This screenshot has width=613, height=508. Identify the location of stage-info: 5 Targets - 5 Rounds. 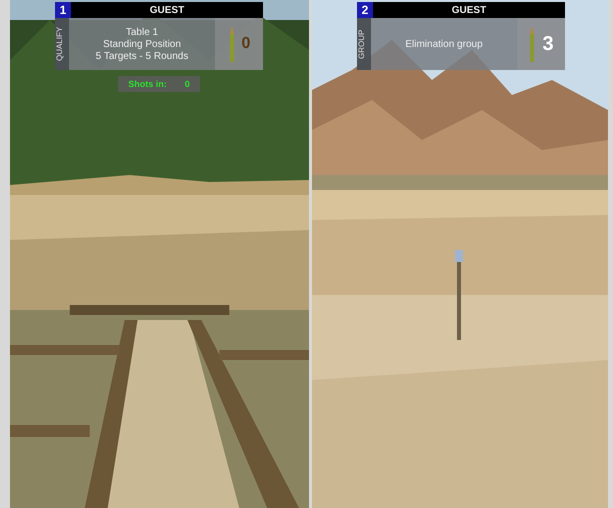
(142, 56).